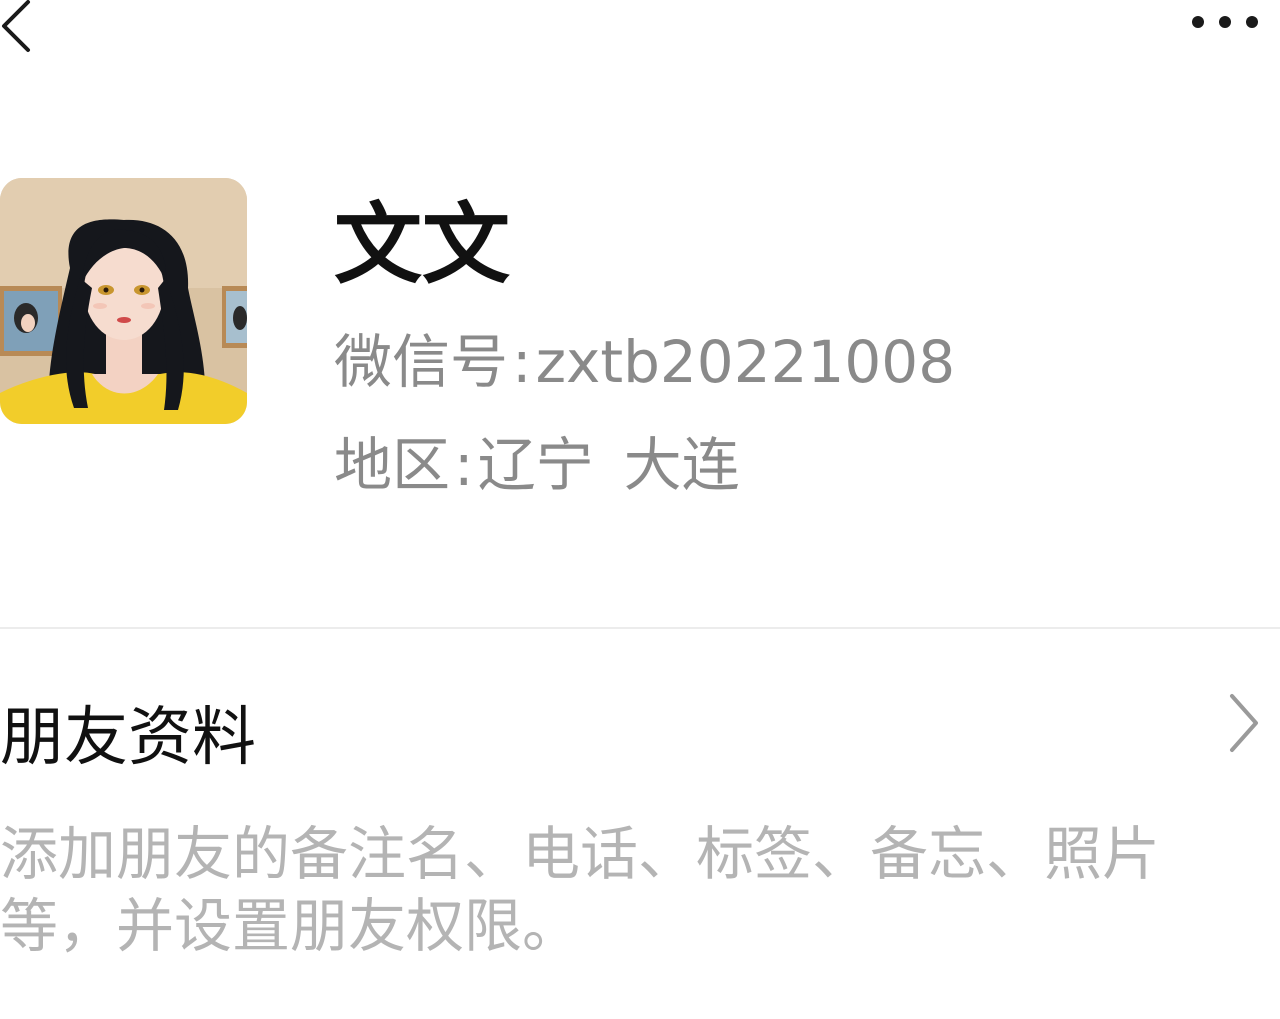 The image size is (1280, 1019). I want to click on more-button, so click(1226, 23).